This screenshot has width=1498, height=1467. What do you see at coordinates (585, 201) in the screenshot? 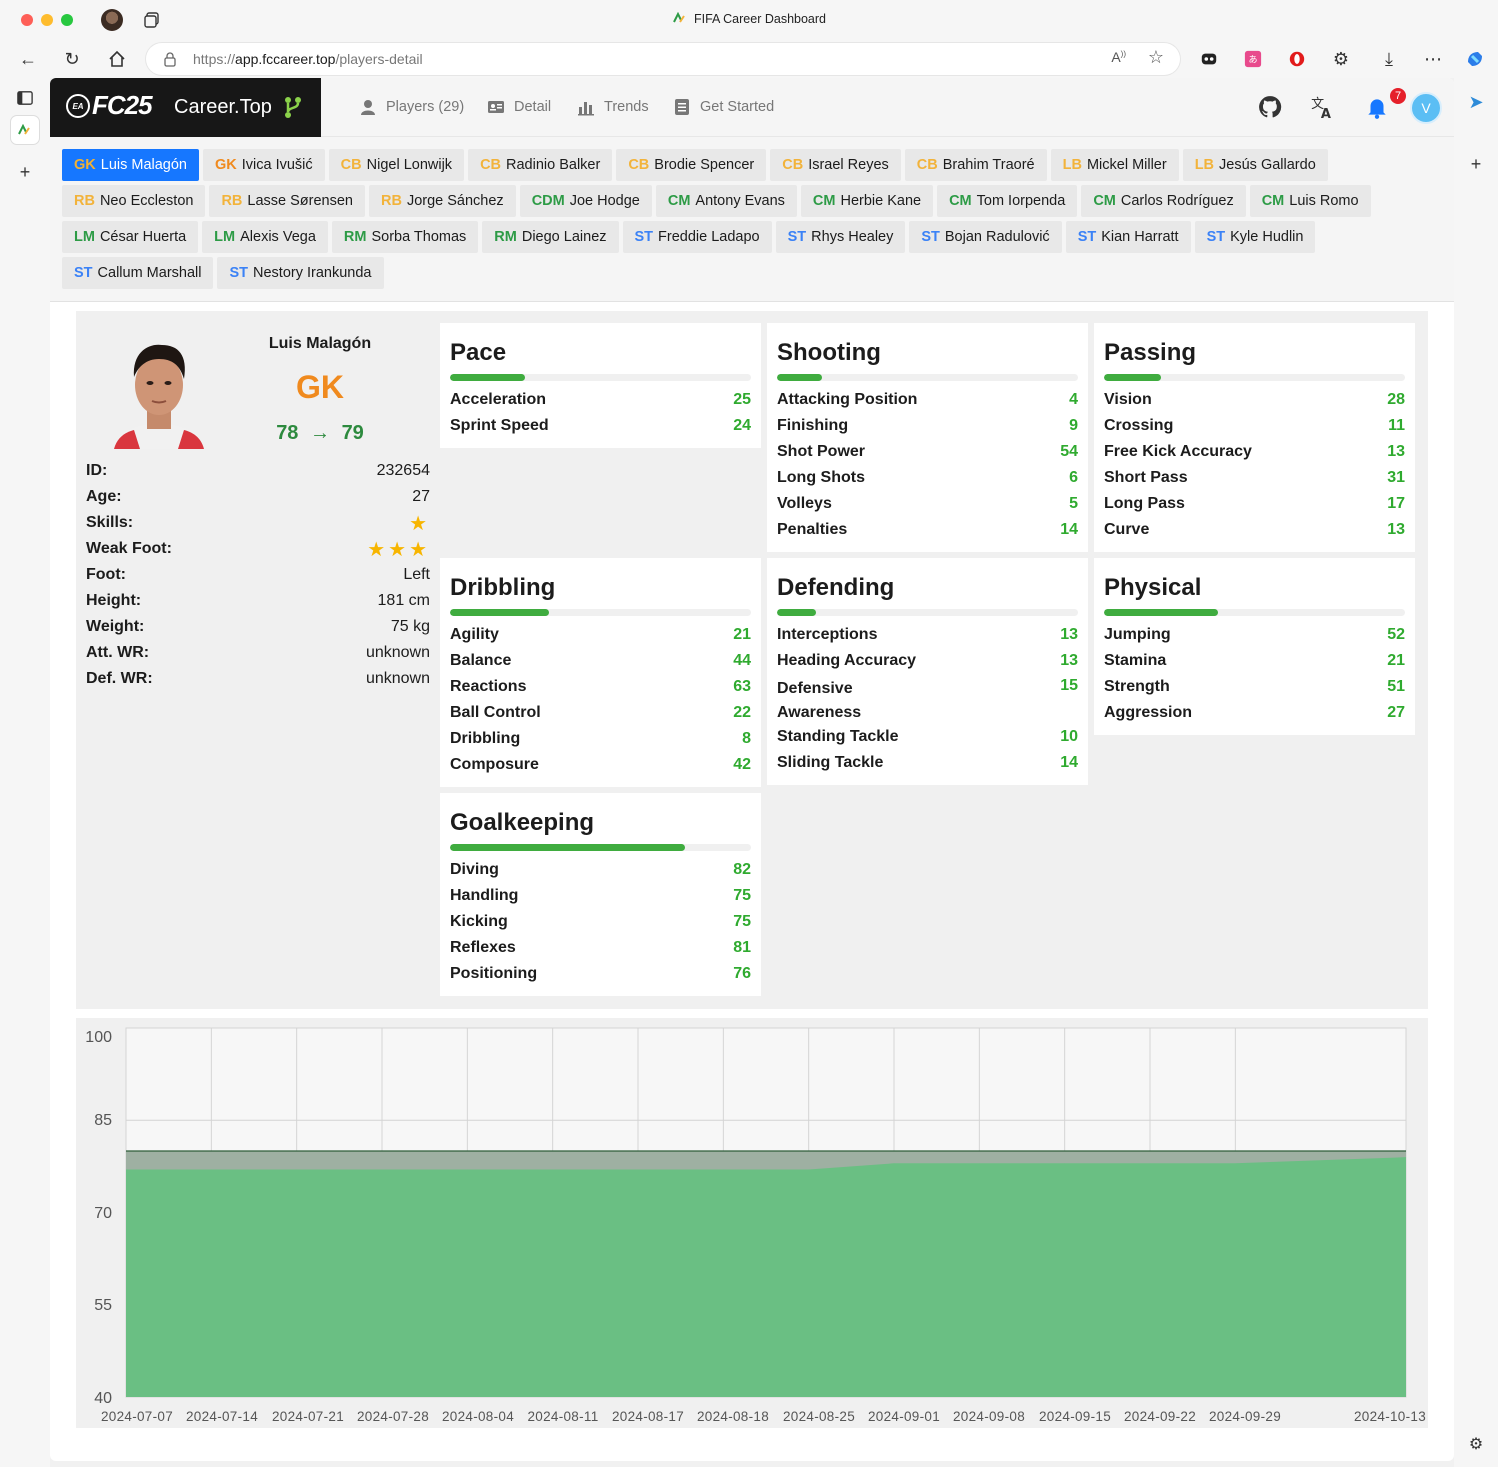
I see `player-chip: CDM Joe Hodge` at bounding box center [585, 201].